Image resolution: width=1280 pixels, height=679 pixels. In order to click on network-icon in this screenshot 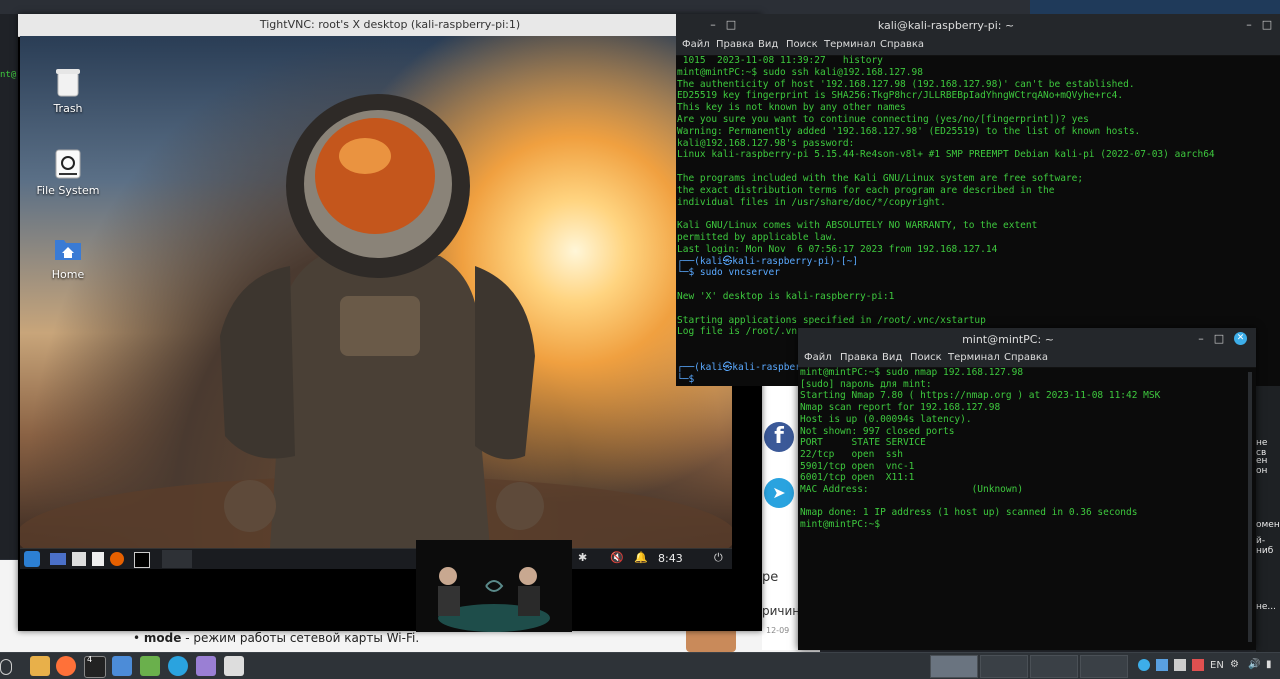, I will do `click(1162, 665)`.